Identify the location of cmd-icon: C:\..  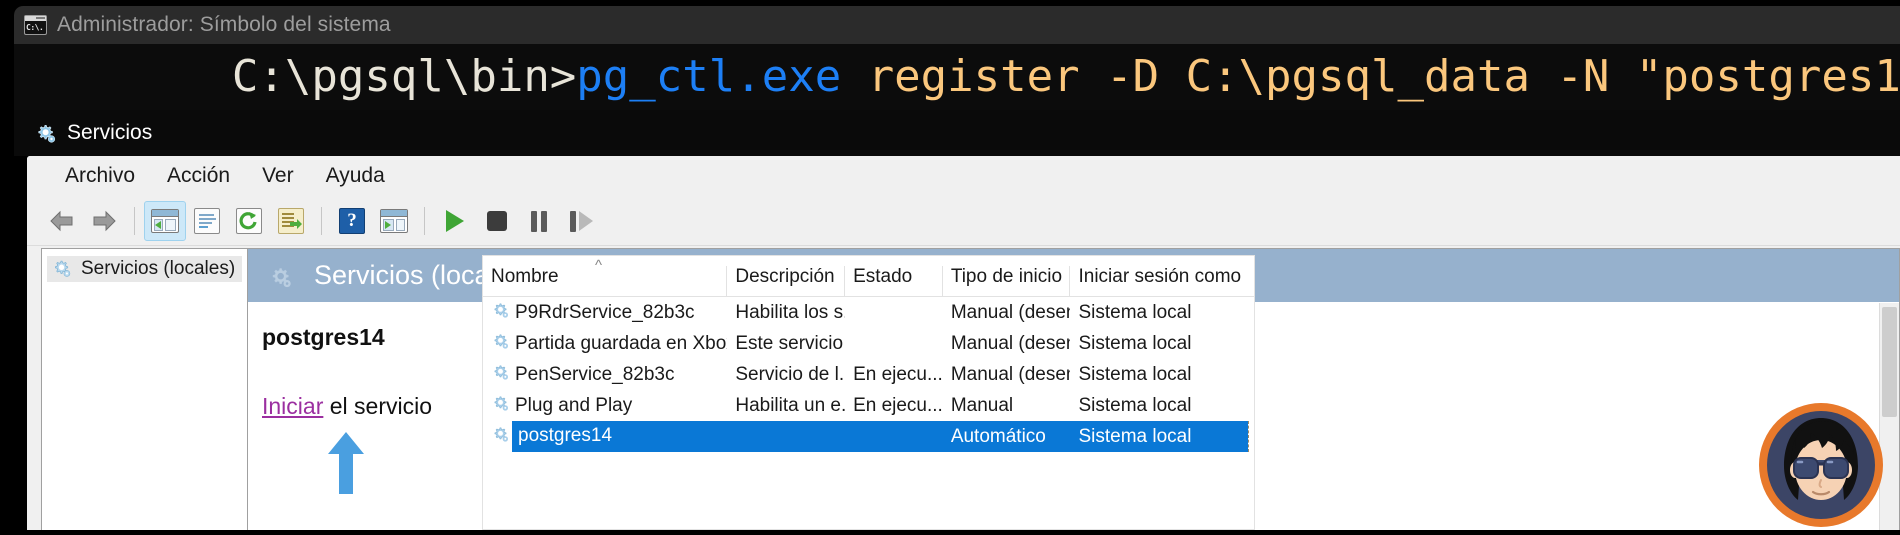
(35, 25).